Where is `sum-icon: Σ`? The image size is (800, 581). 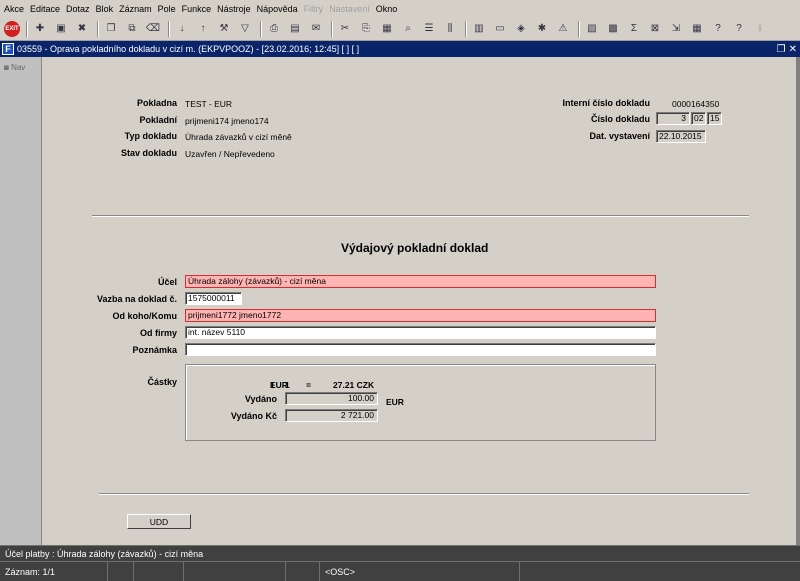 sum-icon: Σ is located at coordinates (634, 29).